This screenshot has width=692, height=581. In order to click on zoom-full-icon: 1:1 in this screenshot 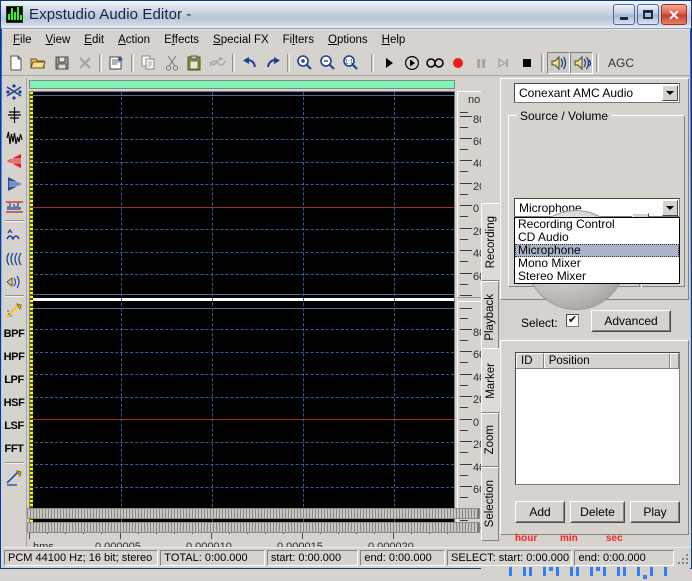, I will do `click(350, 63)`.